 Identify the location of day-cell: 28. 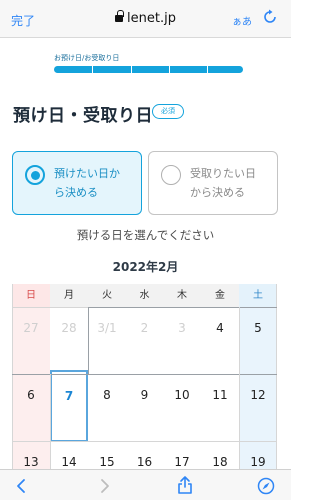
(69, 328).